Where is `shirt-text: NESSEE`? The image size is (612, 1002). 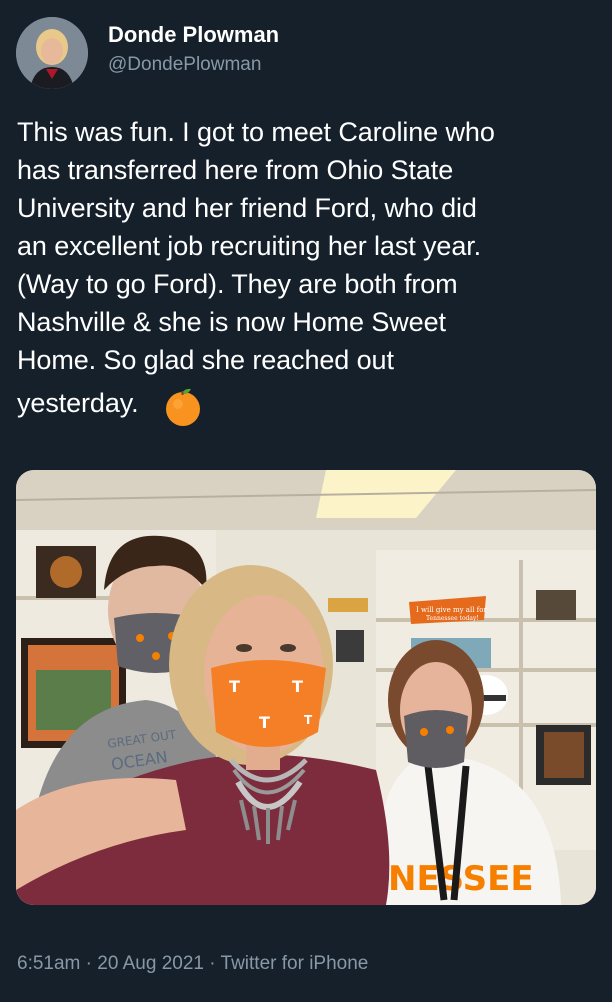
shirt-text: NESSEE is located at coordinates (461, 879).